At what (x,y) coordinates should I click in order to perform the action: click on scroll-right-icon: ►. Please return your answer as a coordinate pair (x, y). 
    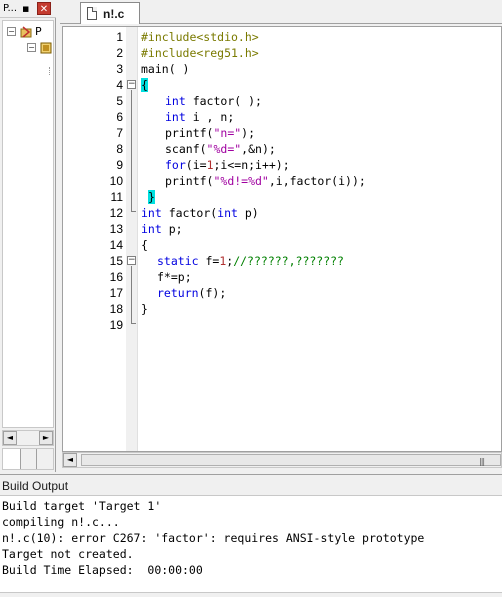
    Looking at the image, I should click on (46, 438).